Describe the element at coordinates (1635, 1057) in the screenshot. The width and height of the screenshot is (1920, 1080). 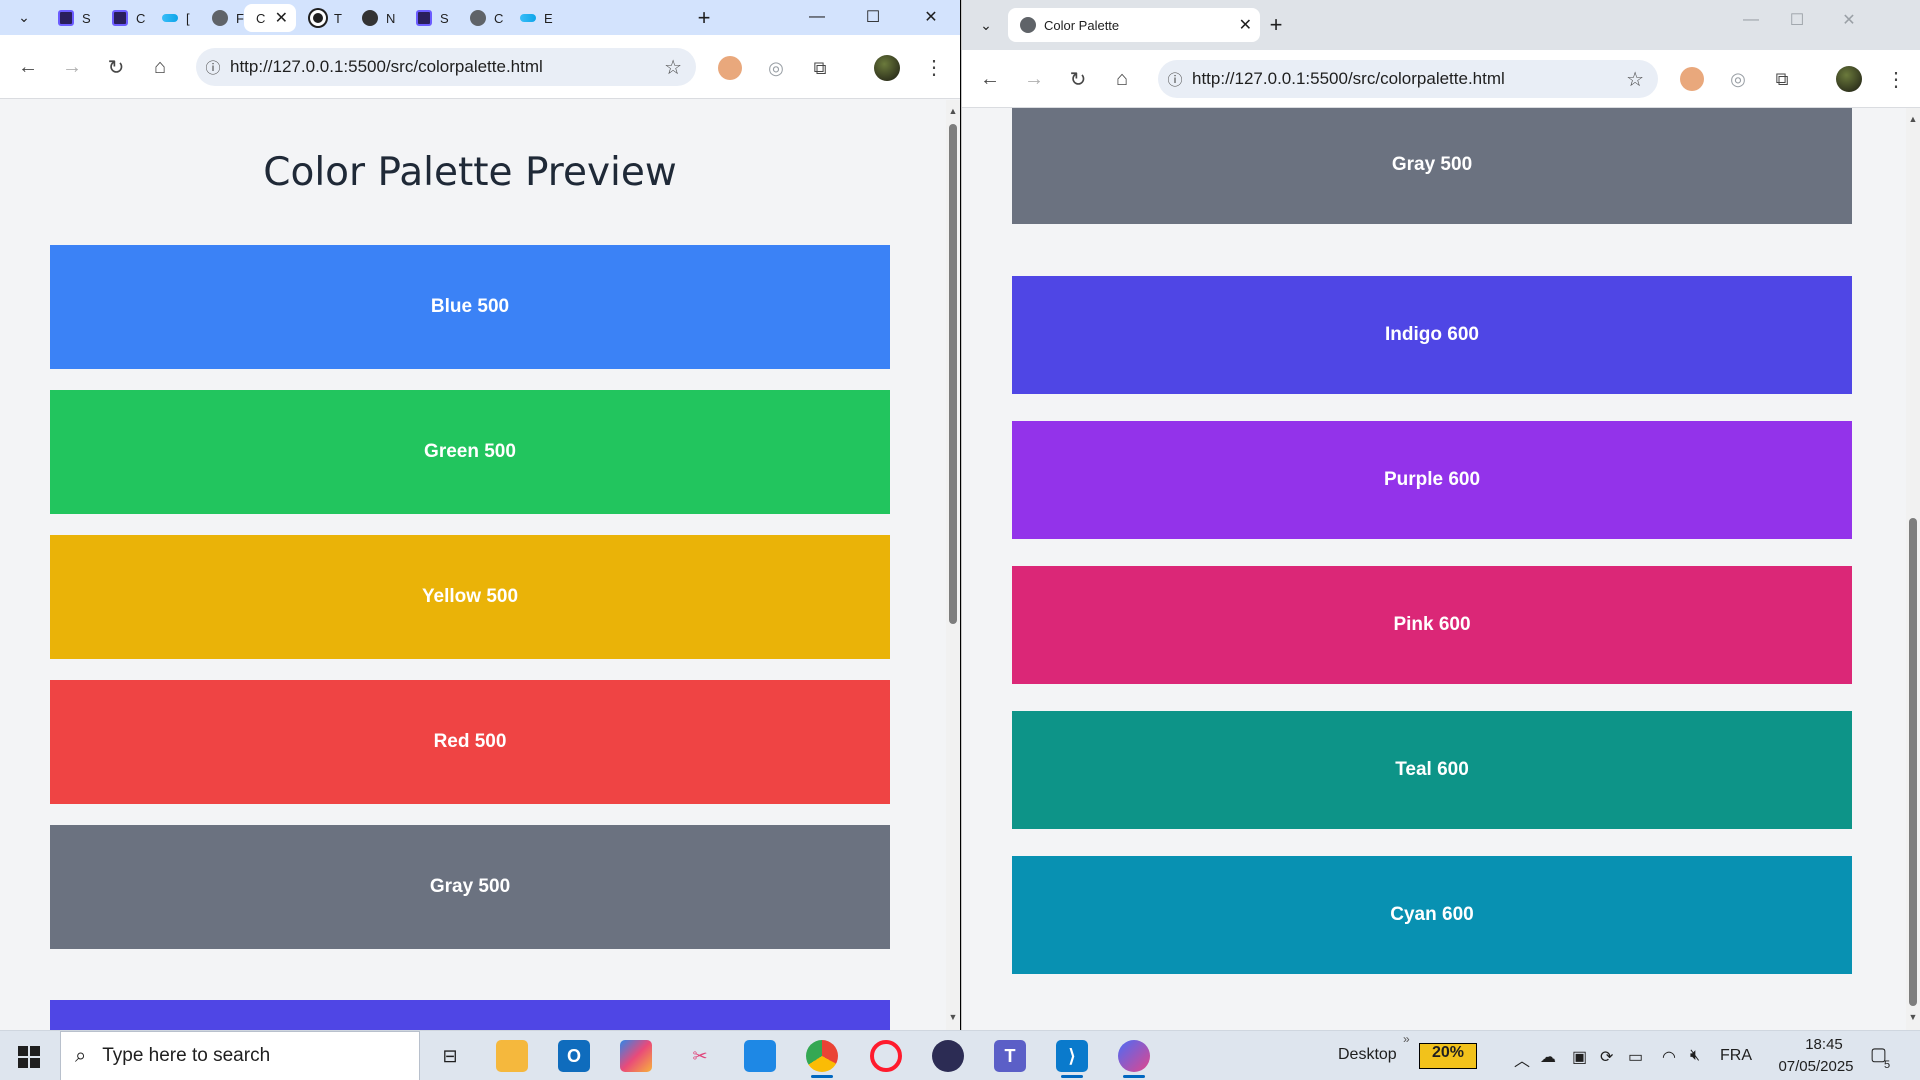
I see `battery-icon: ▭` at that location.